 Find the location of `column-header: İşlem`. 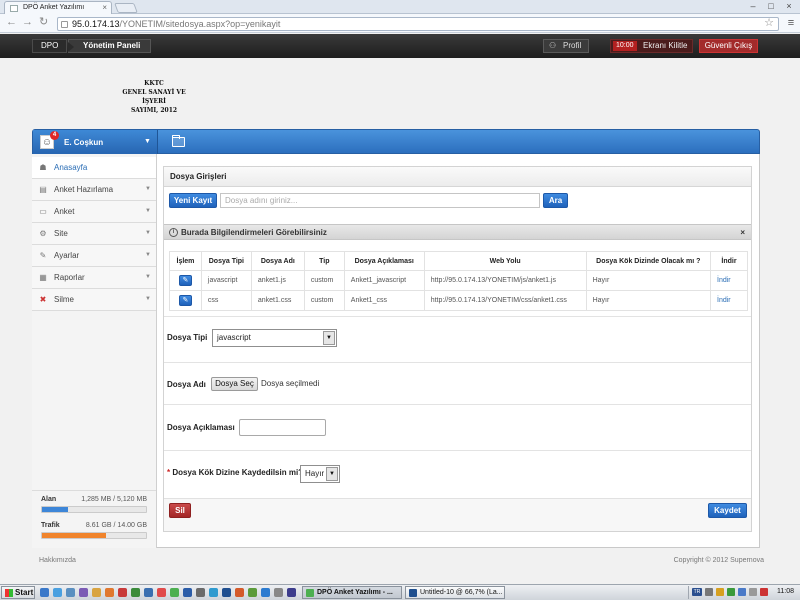

column-header: İşlem is located at coordinates (185, 261).